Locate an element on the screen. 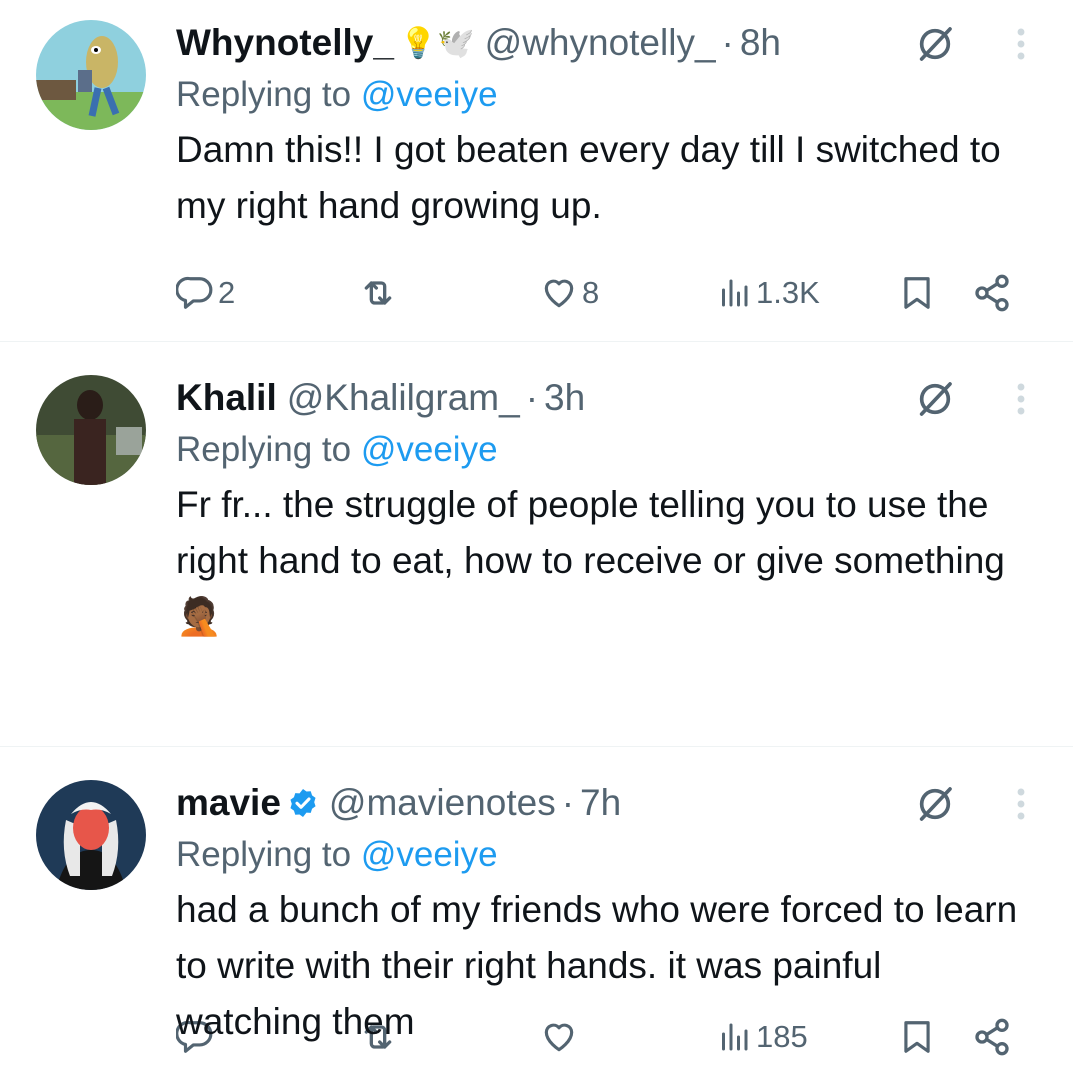  reply-button: 2 is located at coordinates (205, 293).